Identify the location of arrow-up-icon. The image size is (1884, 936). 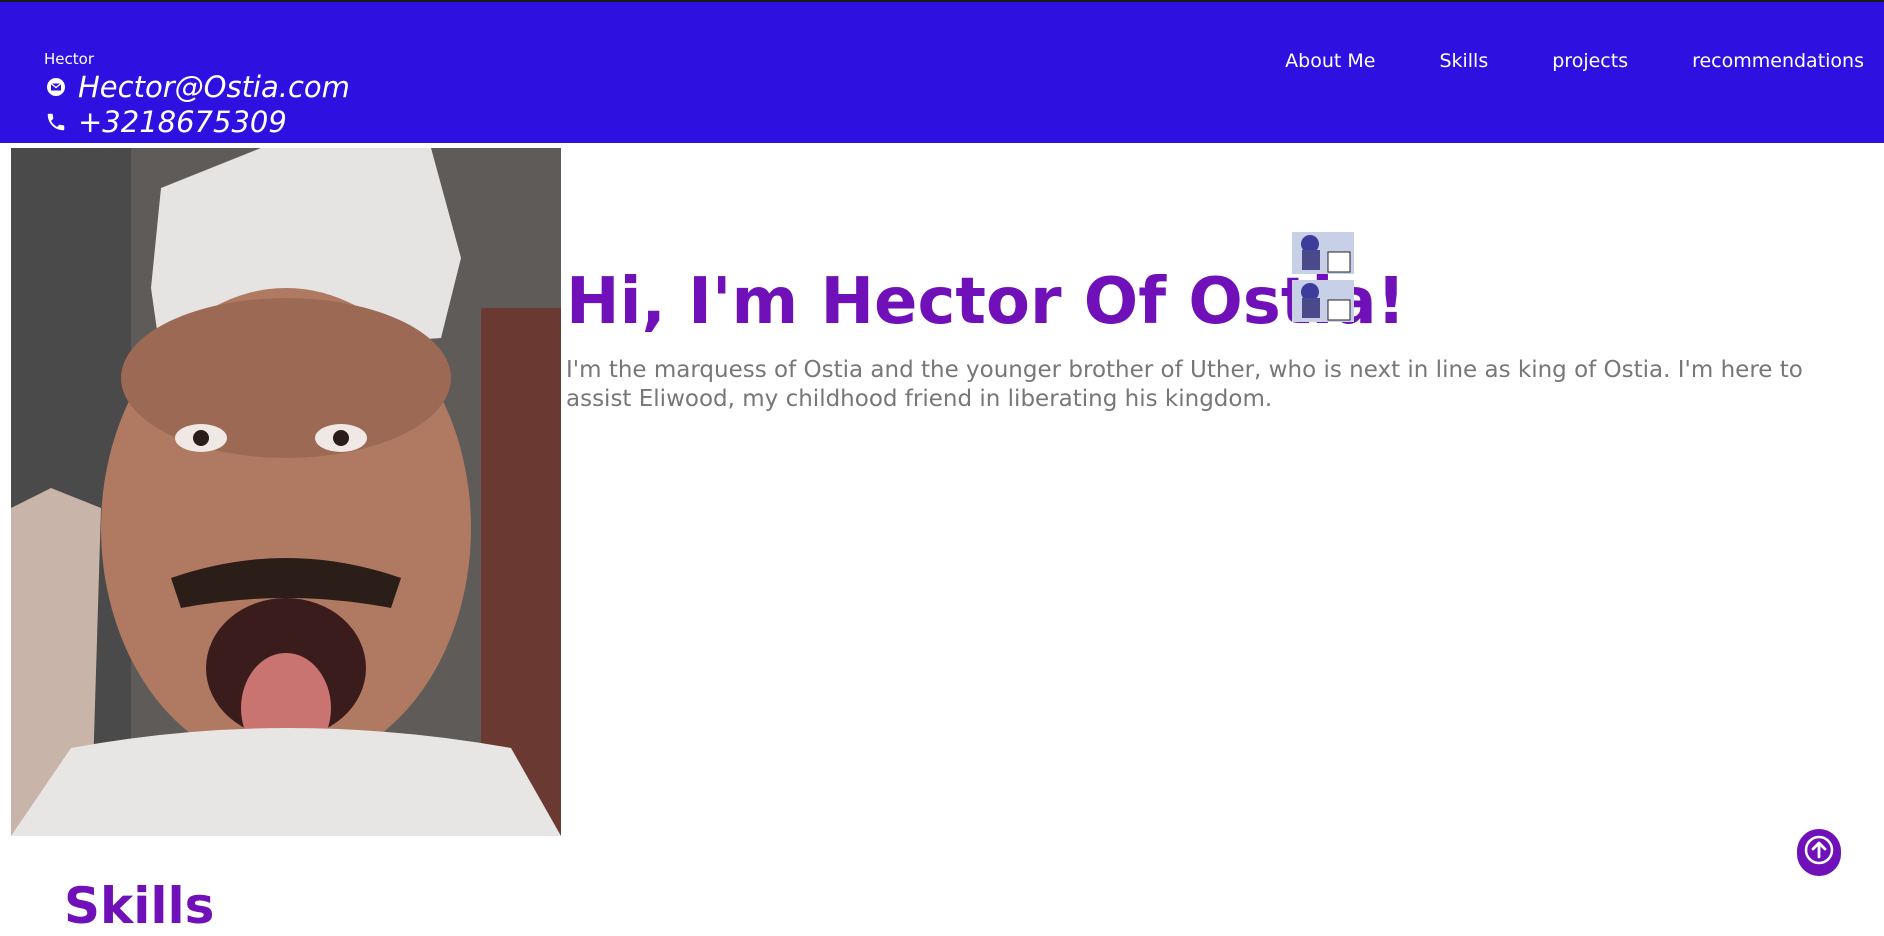
(1819, 851).